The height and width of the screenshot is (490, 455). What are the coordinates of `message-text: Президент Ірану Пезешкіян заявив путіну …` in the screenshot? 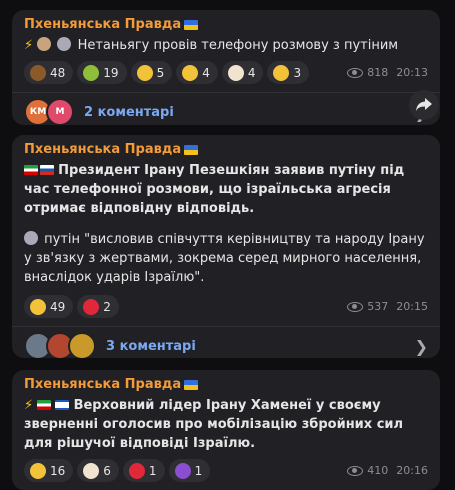 It's located at (214, 189).